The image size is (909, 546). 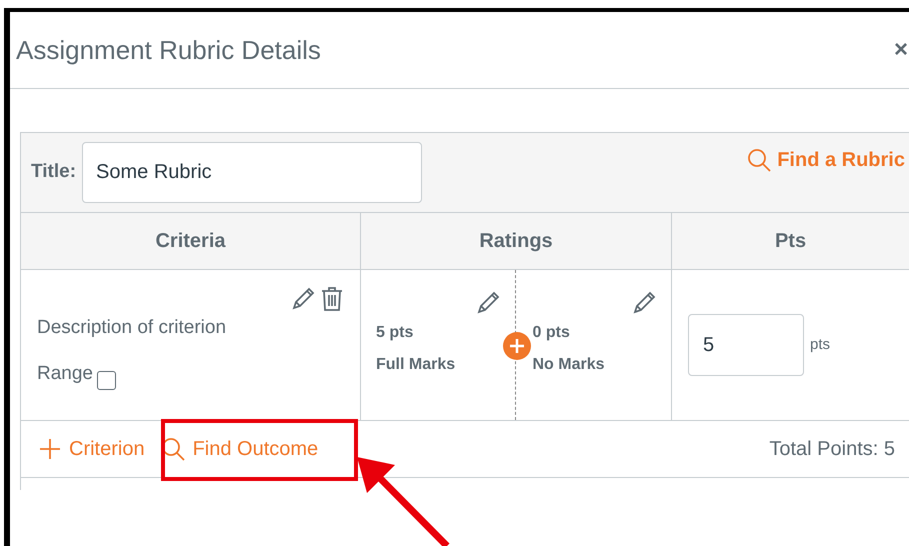 What do you see at coordinates (759, 160) in the screenshot?
I see `search-icon` at bounding box center [759, 160].